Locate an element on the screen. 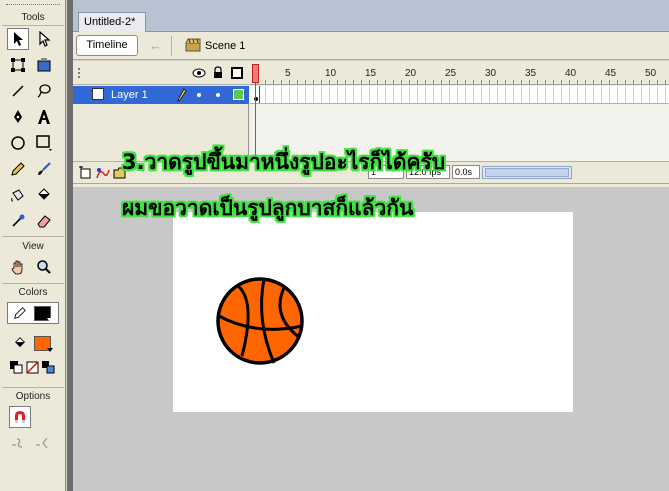 This screenshot has height=491, width=669. paint-bucket-tool is located at coordinates (44, 195).